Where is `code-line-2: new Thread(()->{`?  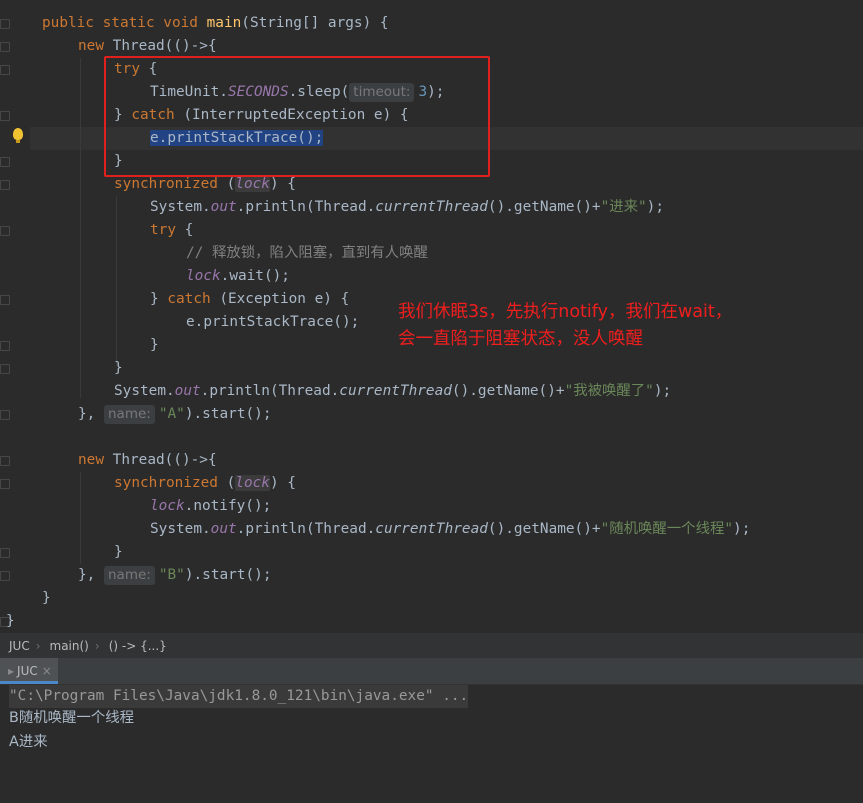 code-line-2: new Thread(()->{ is located at coordinates (147, 46).